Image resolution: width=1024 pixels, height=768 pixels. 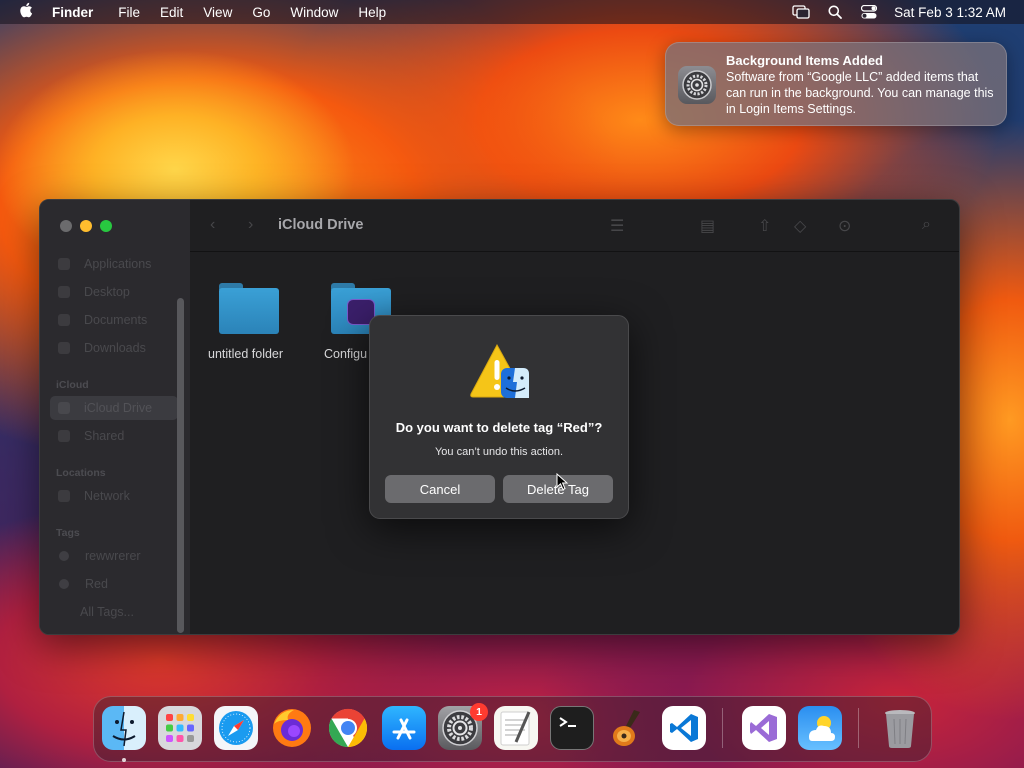 I want to click on sidebar-item-documents: Documents, so click(x=114, y=320).